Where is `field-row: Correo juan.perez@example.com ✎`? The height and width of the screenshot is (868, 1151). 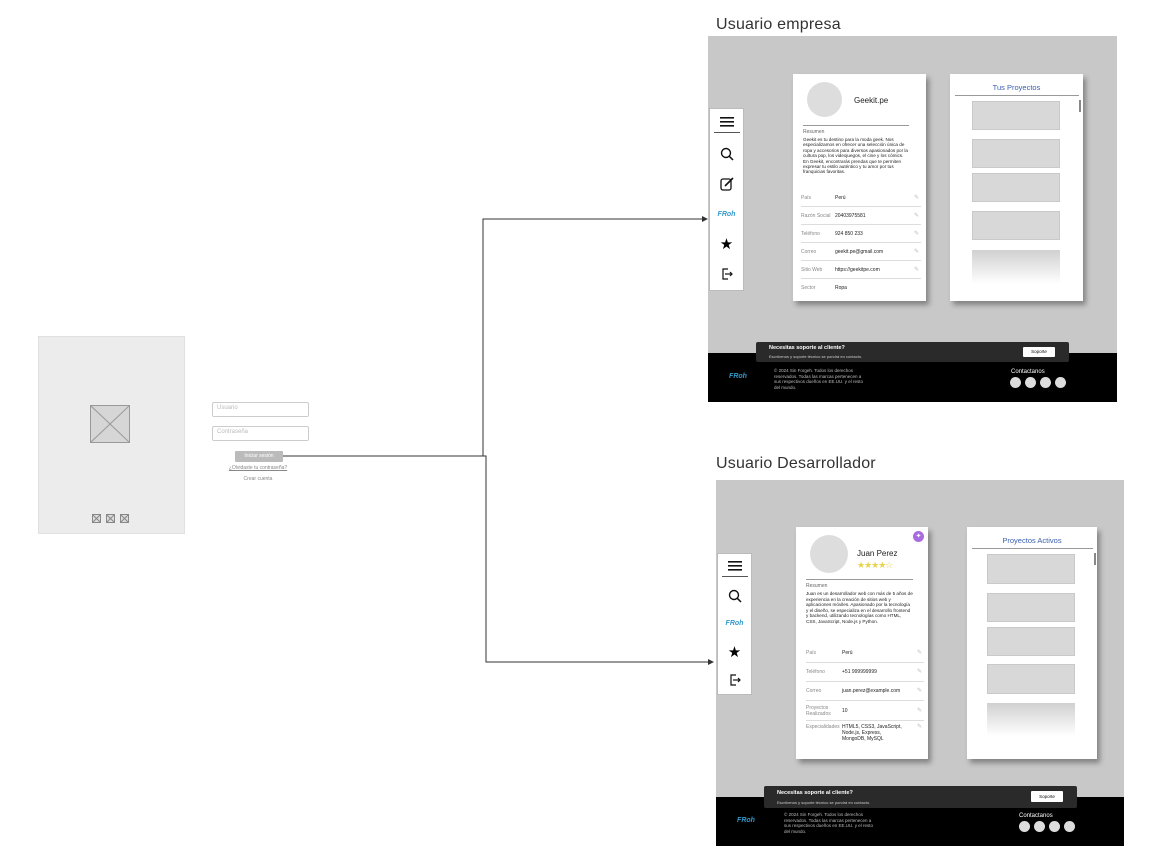 field-row: Correo juan.perez@example.com ✎ is located at coordinates (865, 691).